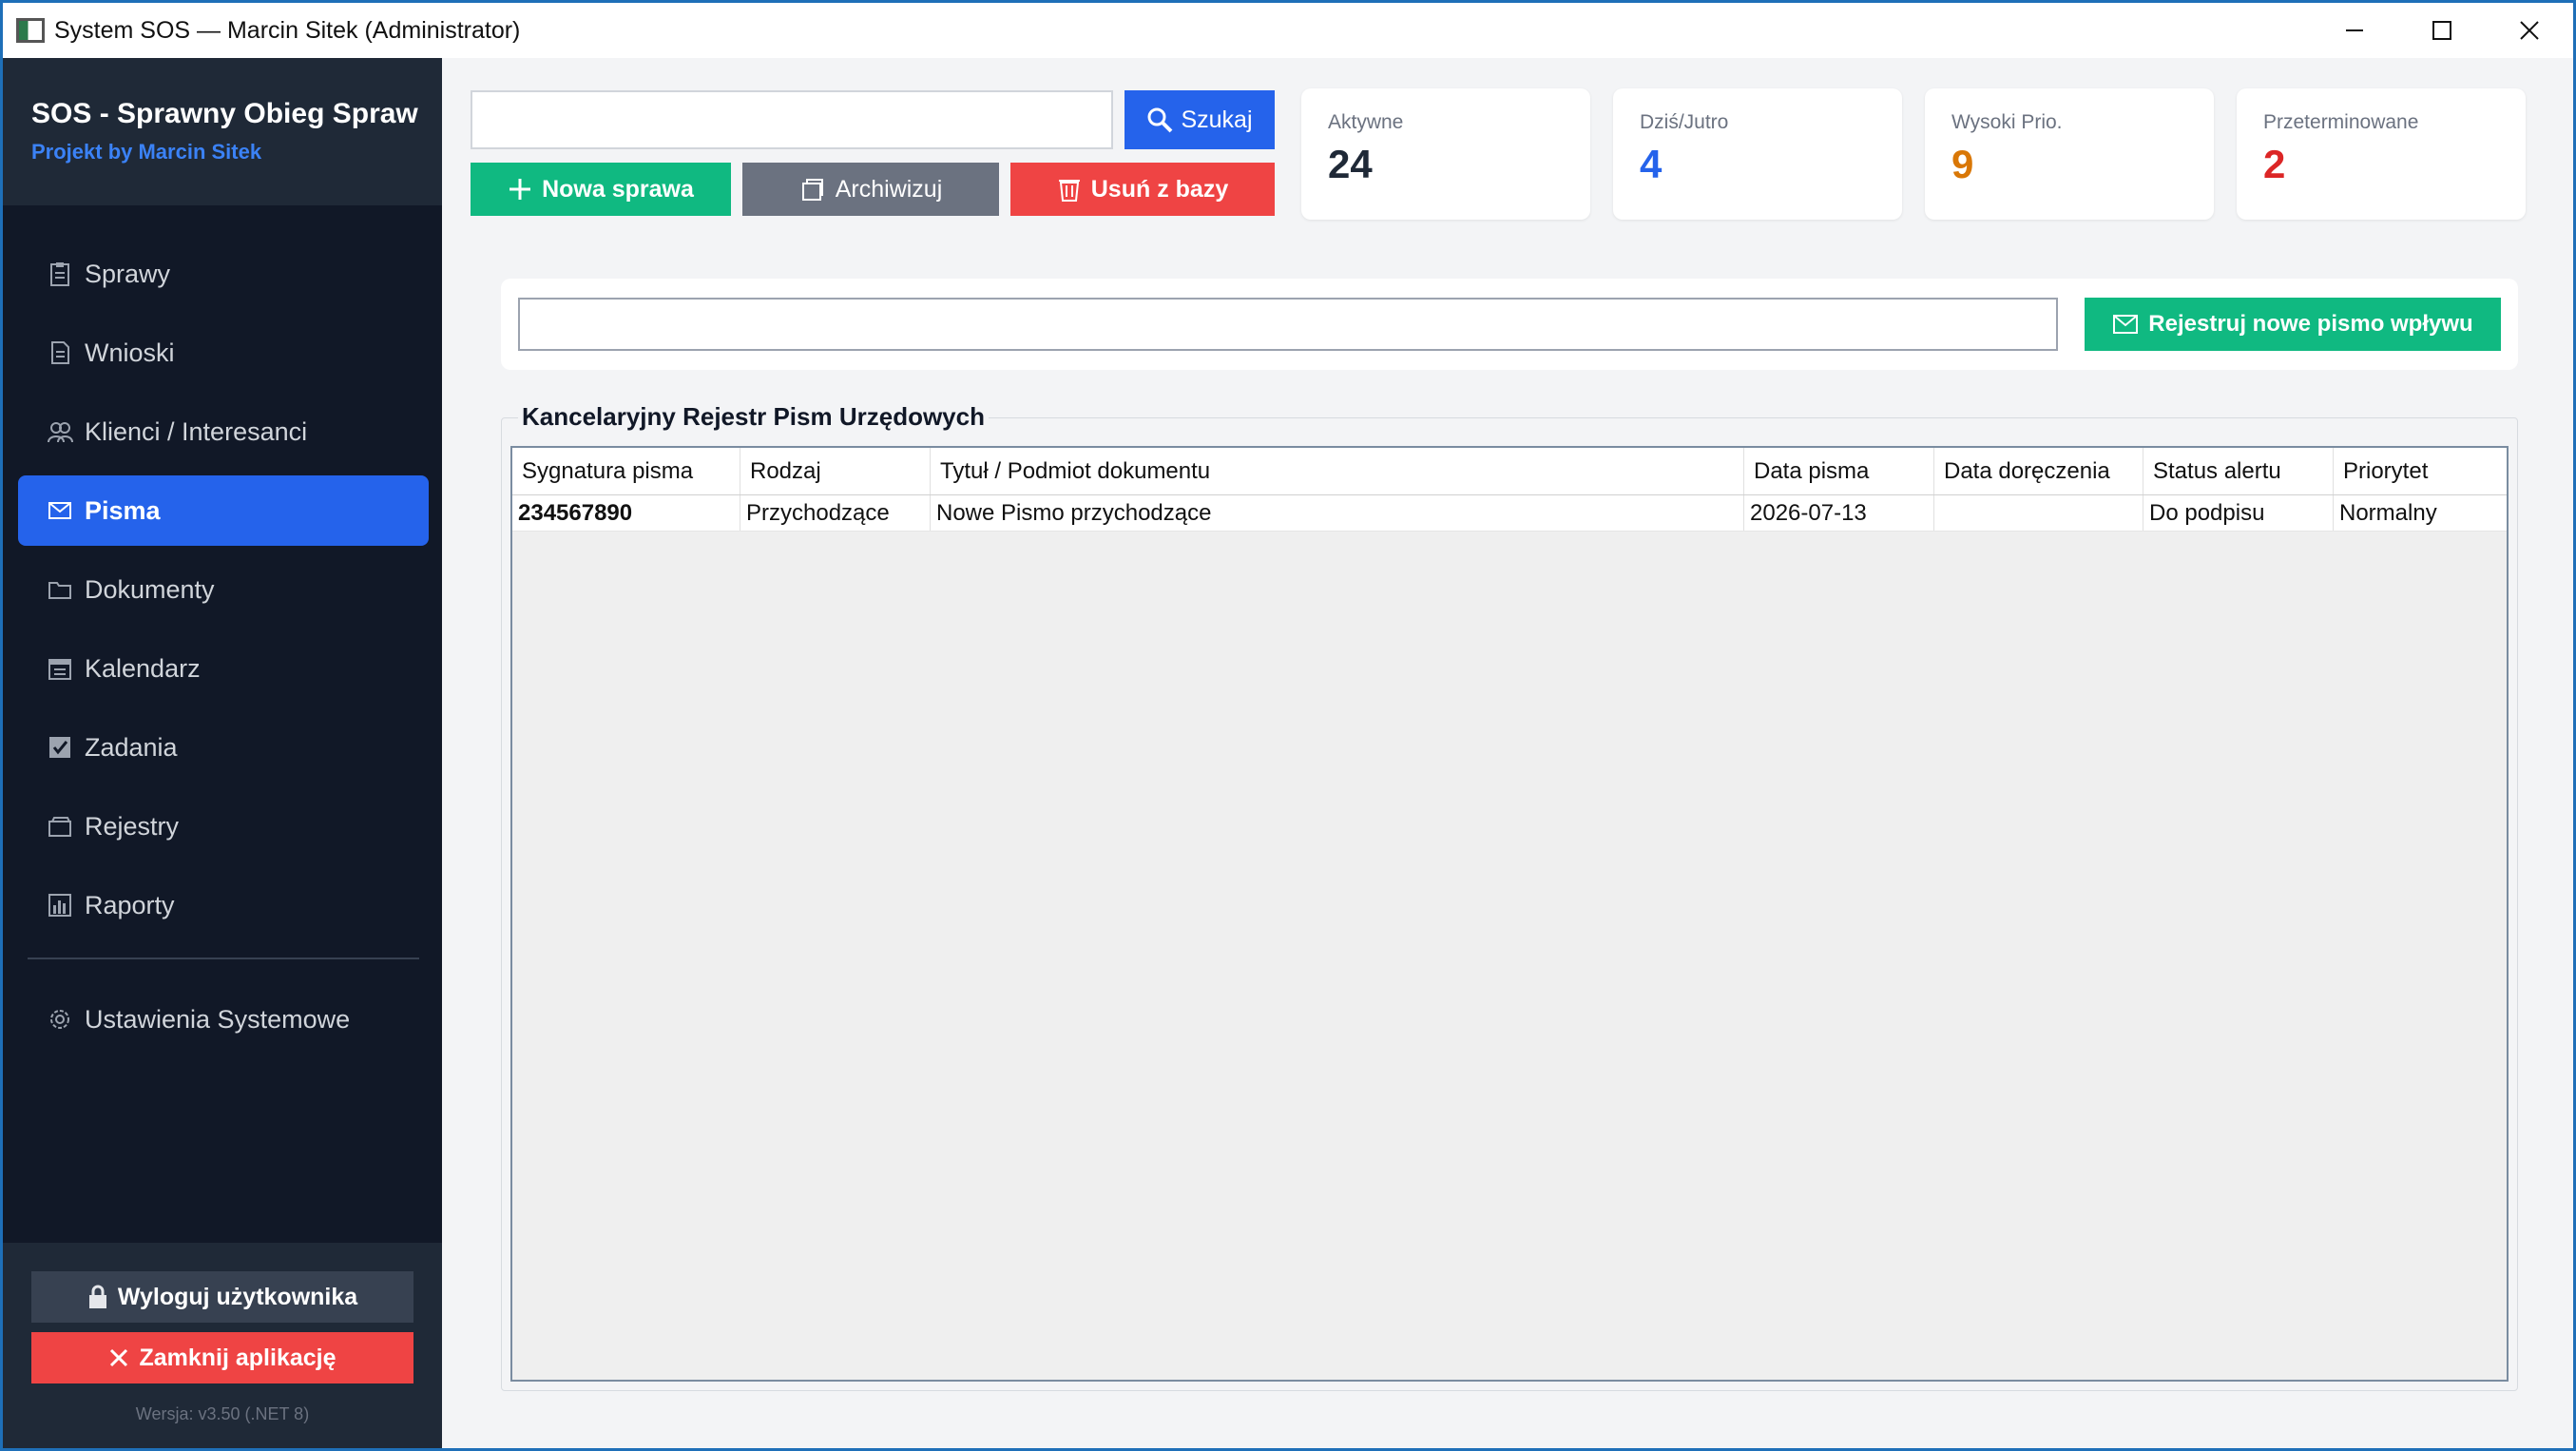 This screenshot has height=1451, width=2576. What do you see at coordinates (2341, 122) in the screenshot?
I see `stat-label: Przeterminowane` at bounding box center [2341, 122].